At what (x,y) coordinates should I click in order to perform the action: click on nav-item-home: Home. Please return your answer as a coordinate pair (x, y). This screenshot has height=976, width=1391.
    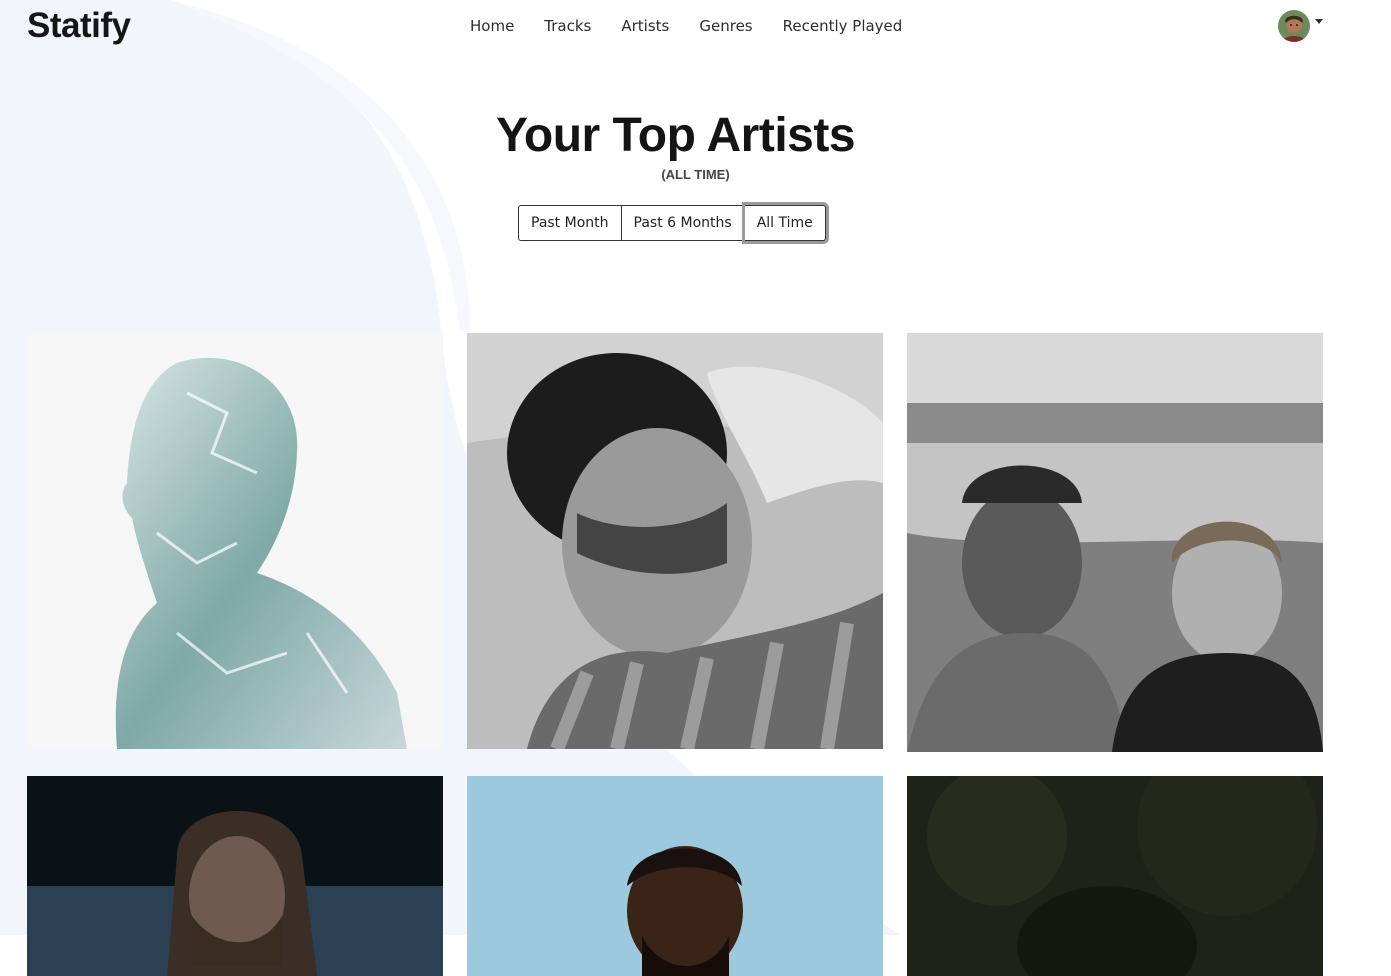
    Looking at the image, I should click on (492, 26).